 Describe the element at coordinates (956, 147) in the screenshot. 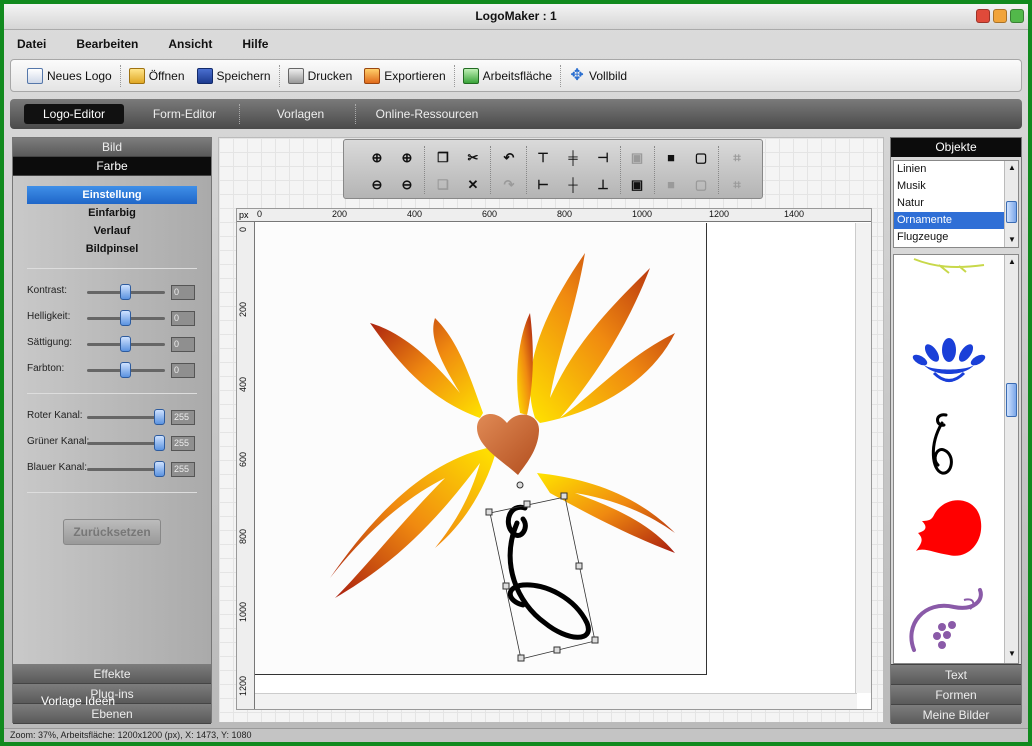

I see `panel-header-objekte: Objekte` at that location.